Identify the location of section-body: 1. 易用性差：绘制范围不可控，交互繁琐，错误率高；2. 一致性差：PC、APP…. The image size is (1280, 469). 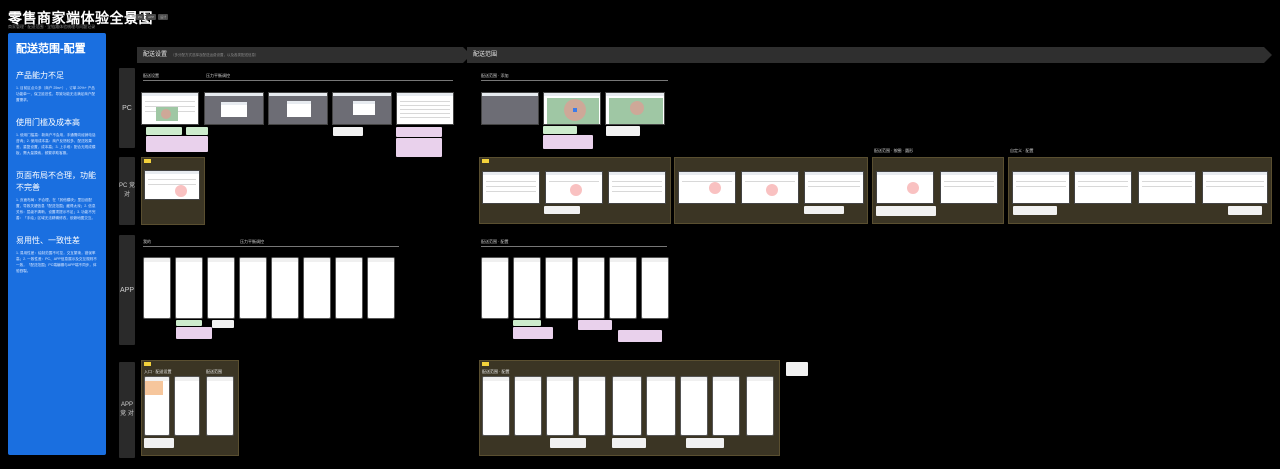
(56, 262).